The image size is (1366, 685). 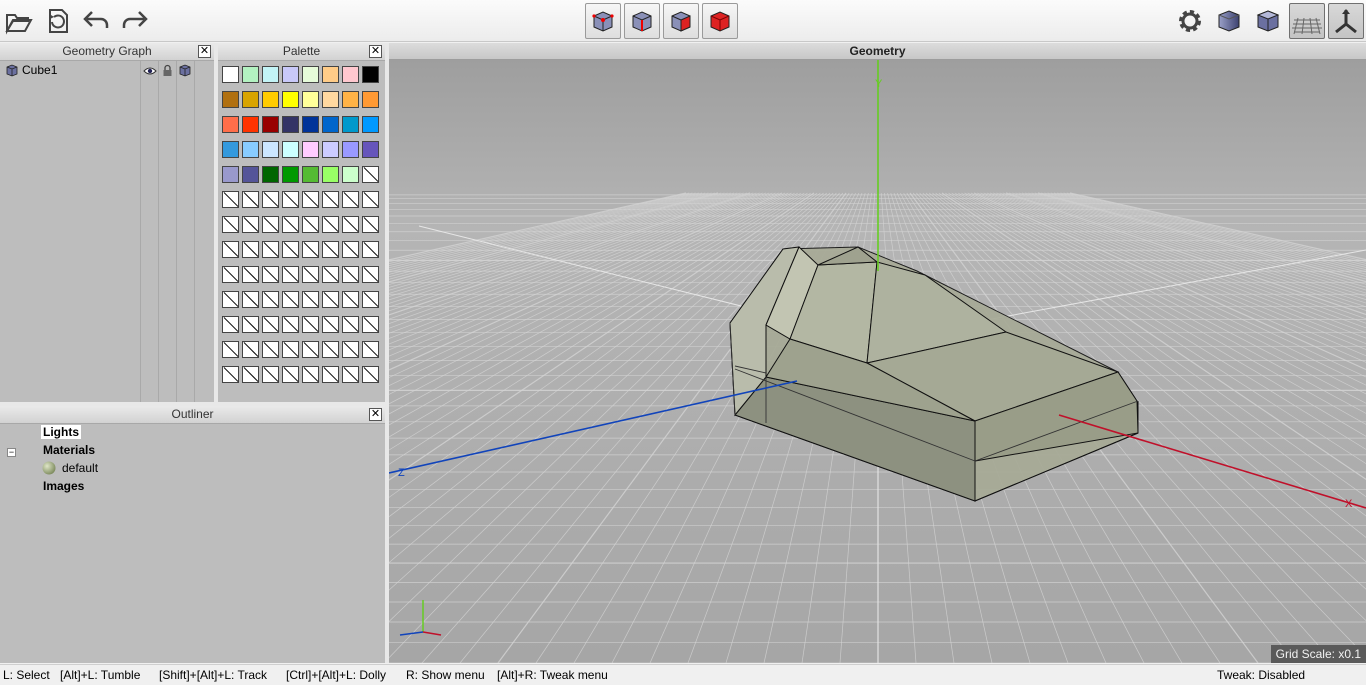 I want to click on outliner-materials: Materials, so click(x=69, y=450).